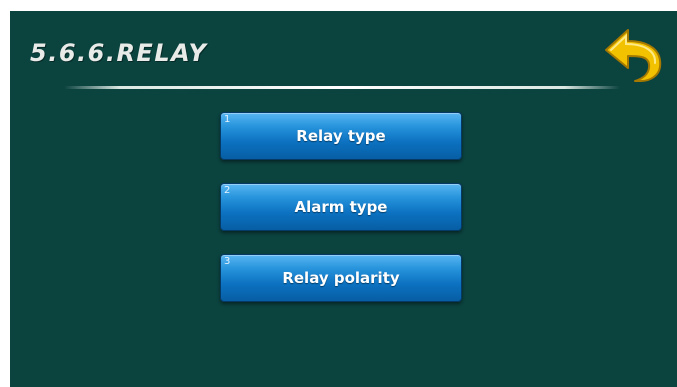 The width and height of the screenshot is (677, 387). I want to click on relay-type-button: 1 Relay type, so click(341, 136).